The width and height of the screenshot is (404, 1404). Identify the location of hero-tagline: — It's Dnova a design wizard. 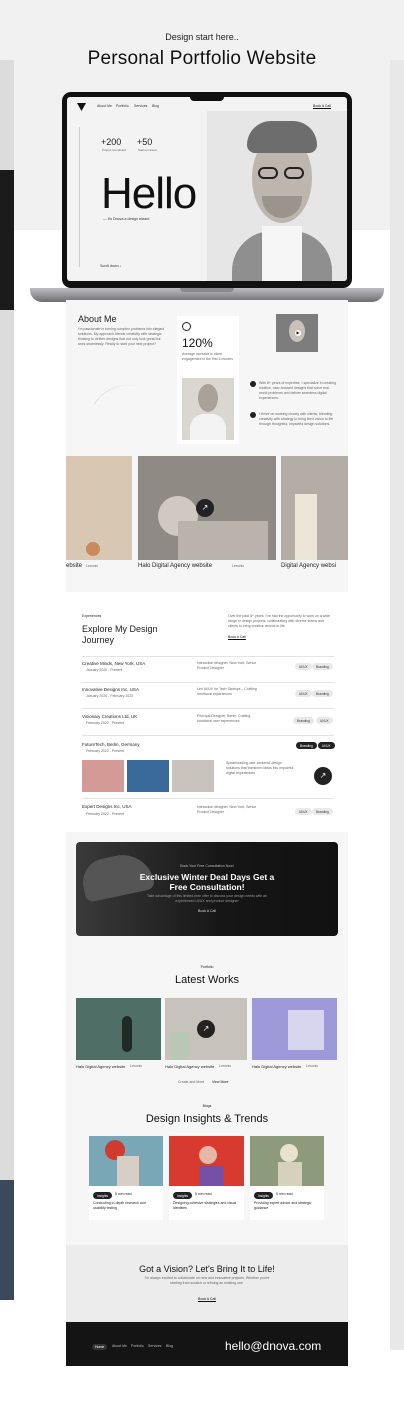
(126, 219).